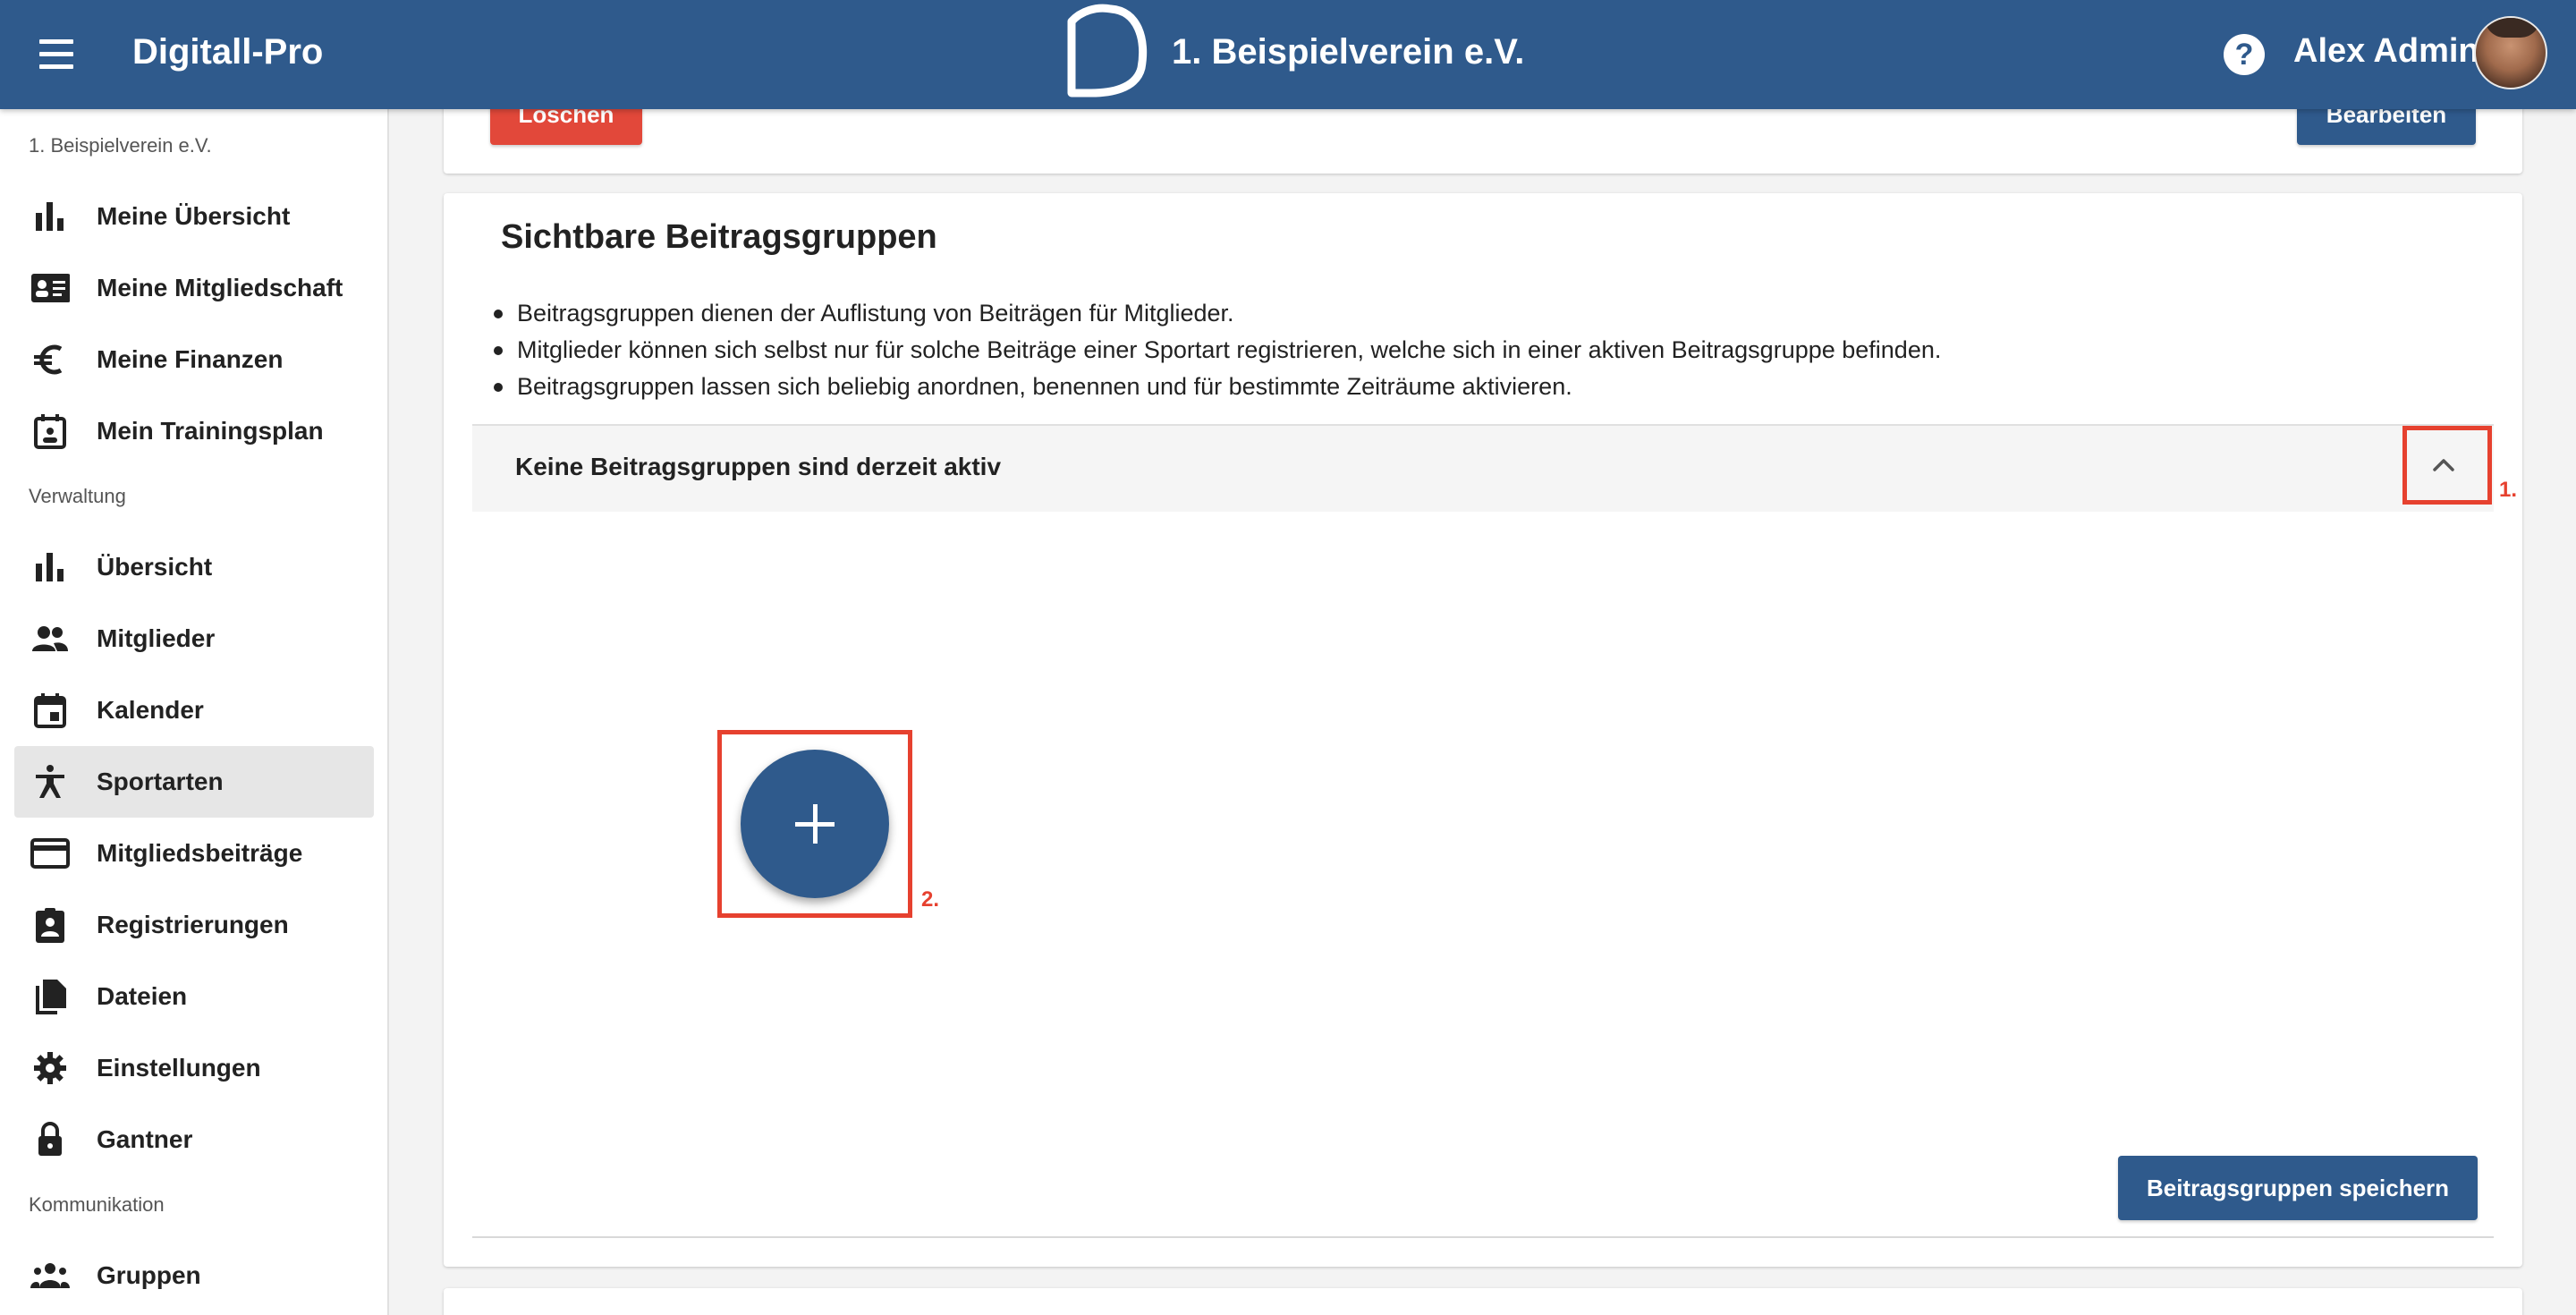 The width and height of the screenshot is (2576, 1315). I want to click on sidebar-item-gruppen: Gruppen, so click(194, 1275).